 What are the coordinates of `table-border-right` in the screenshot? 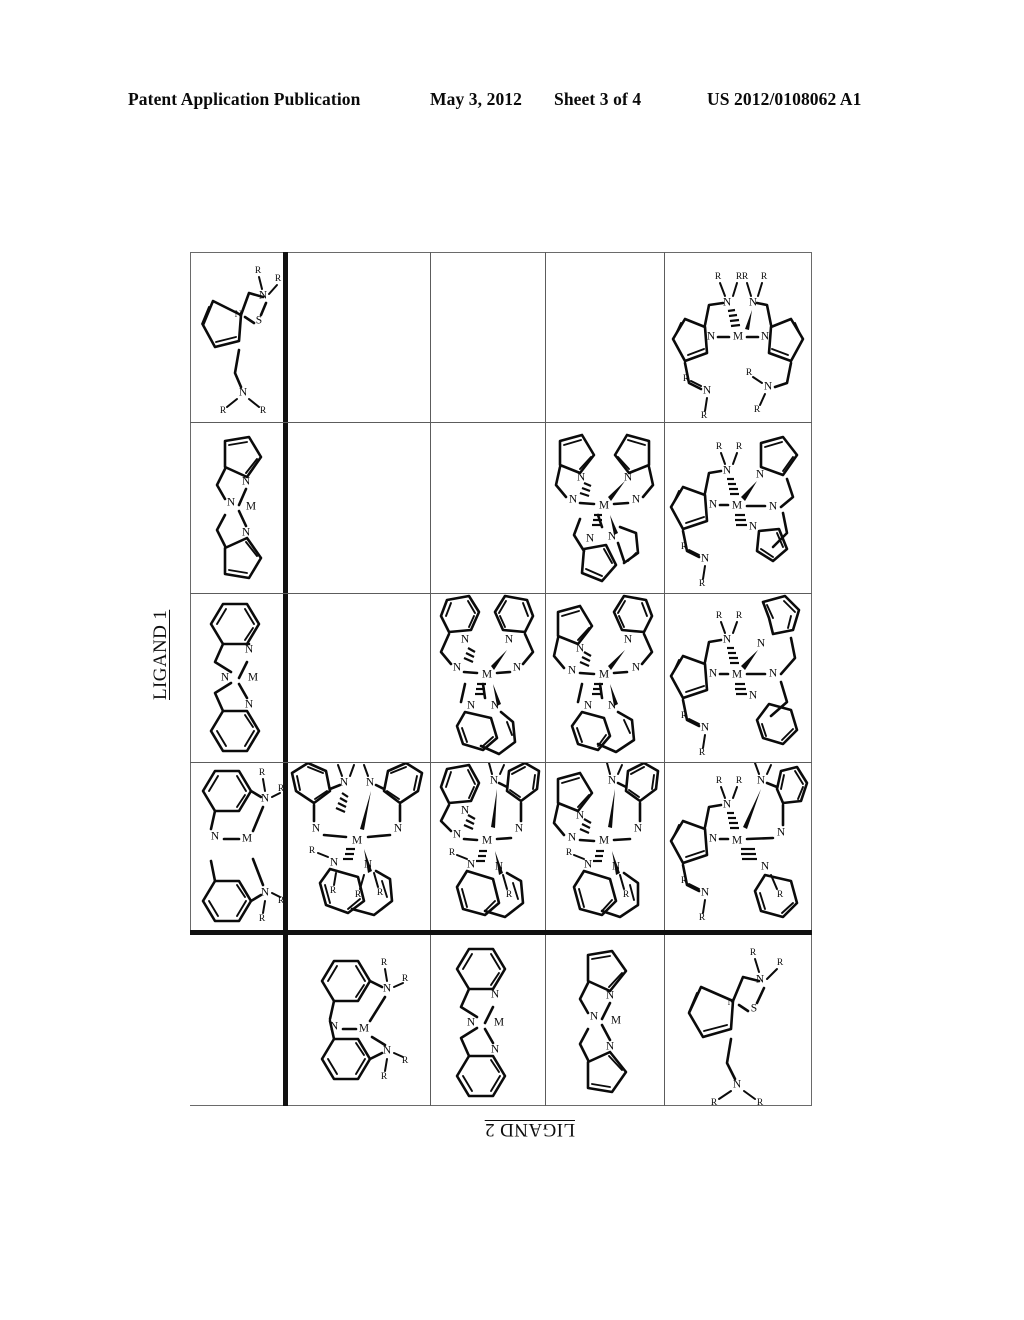 It's located at (811, 679).